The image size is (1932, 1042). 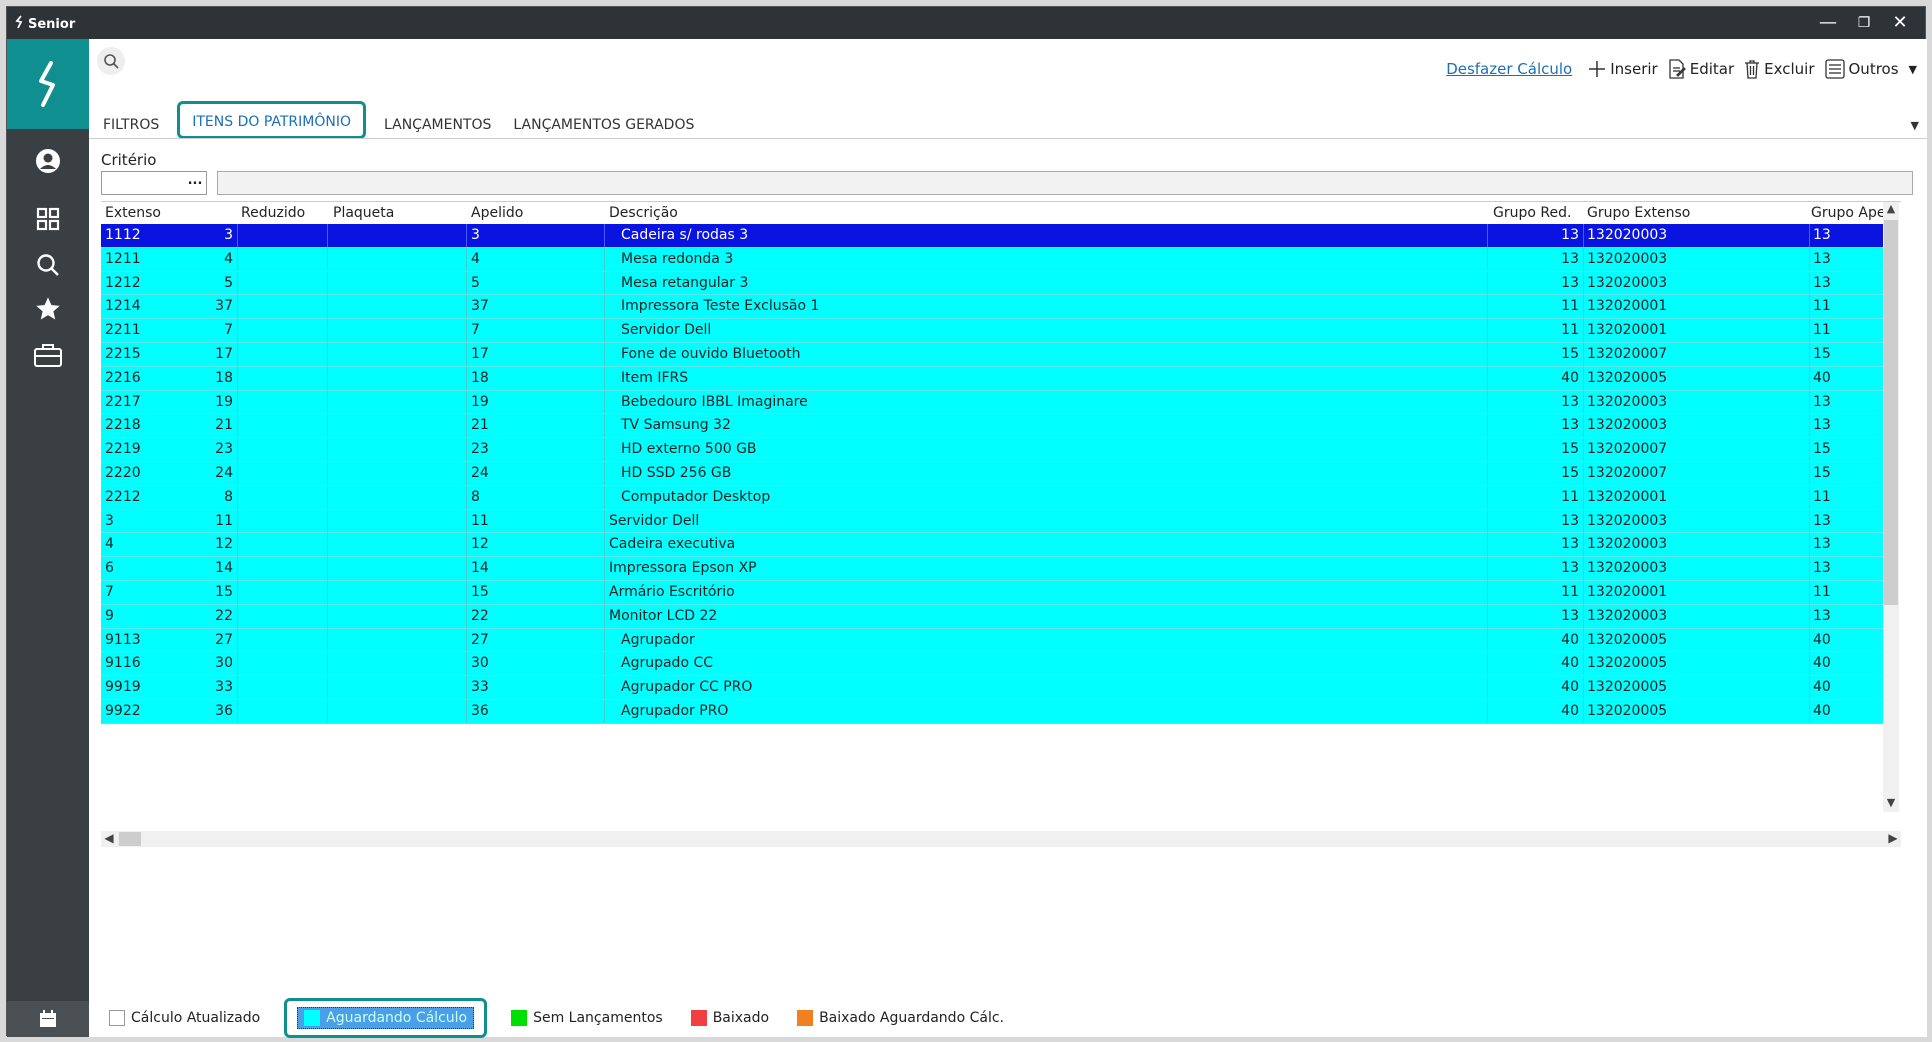 I want to click on table-row: 1212 5 5 Mesa retangular 3 13 132020003 13, so click(x=996, y=283).